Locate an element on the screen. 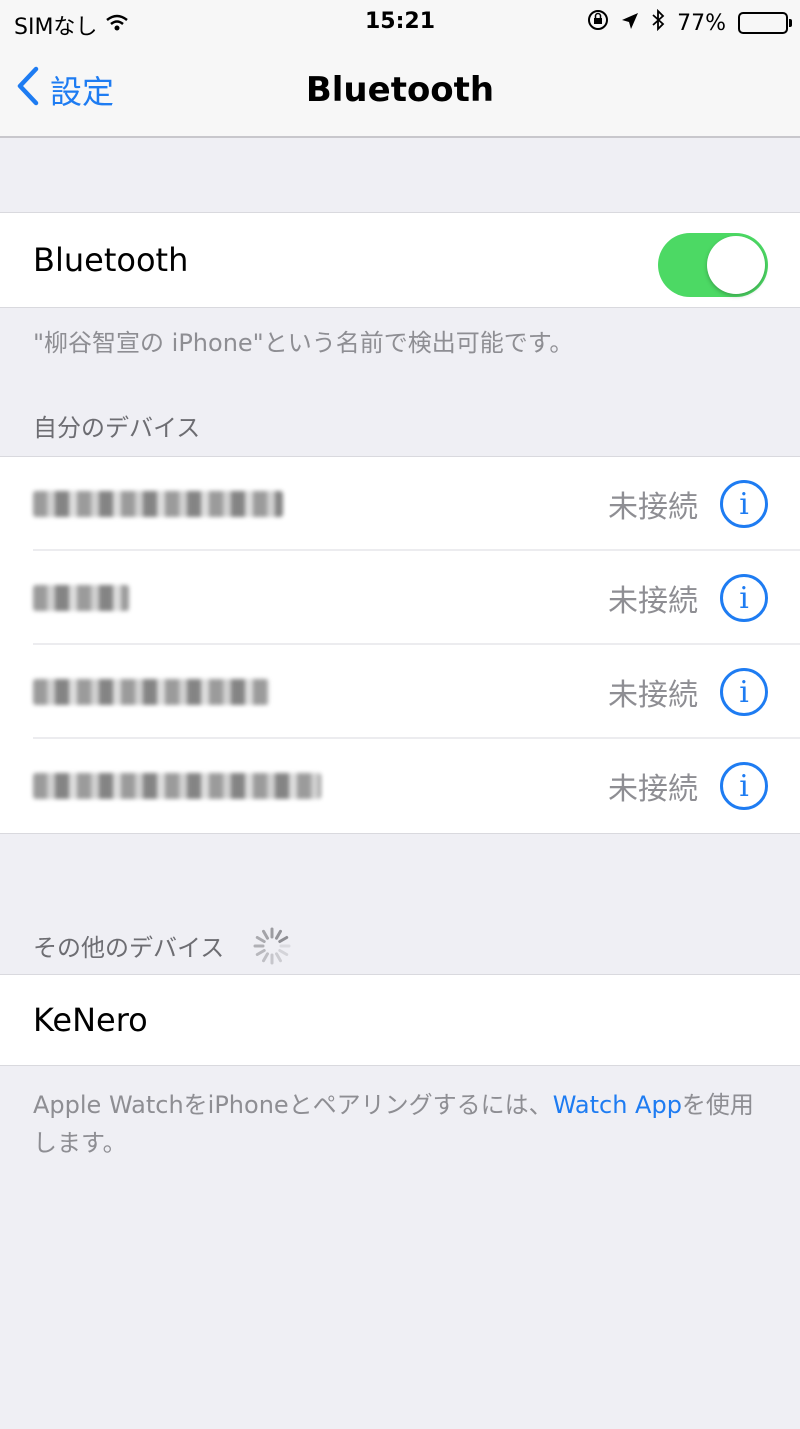  navigation-bar: 設定 Bluetooth is located at coordinates (400, 91).